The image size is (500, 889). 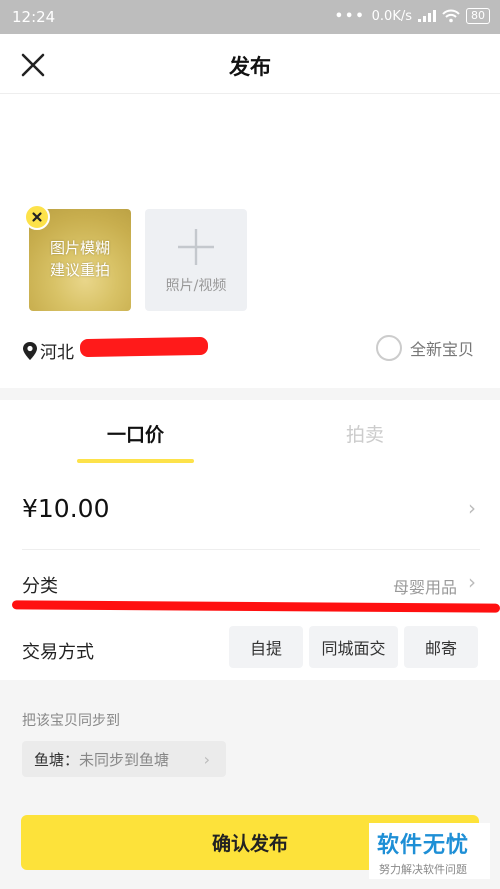 I want to click on more-dots-icon: •••, so click(x=350, y=16).